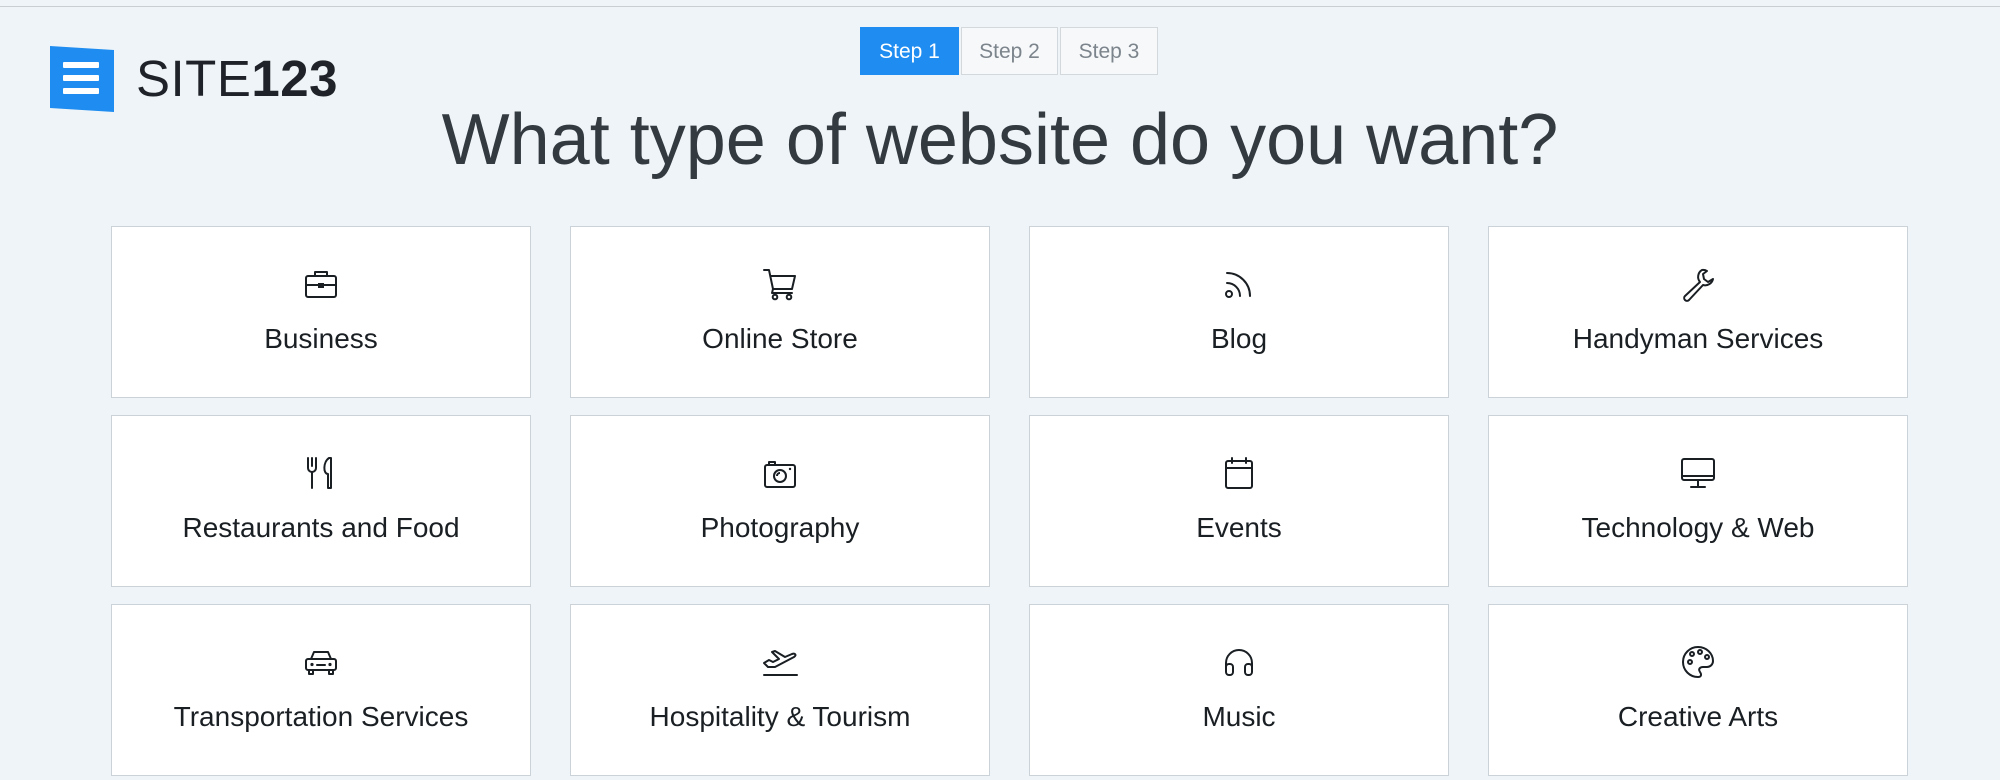 Image resolution: width=2000 pixels, height=780 pixels. Describe the element at coordinates (909, 51) in the screenshot. I see `step-1-tab: Step 1` at that location.